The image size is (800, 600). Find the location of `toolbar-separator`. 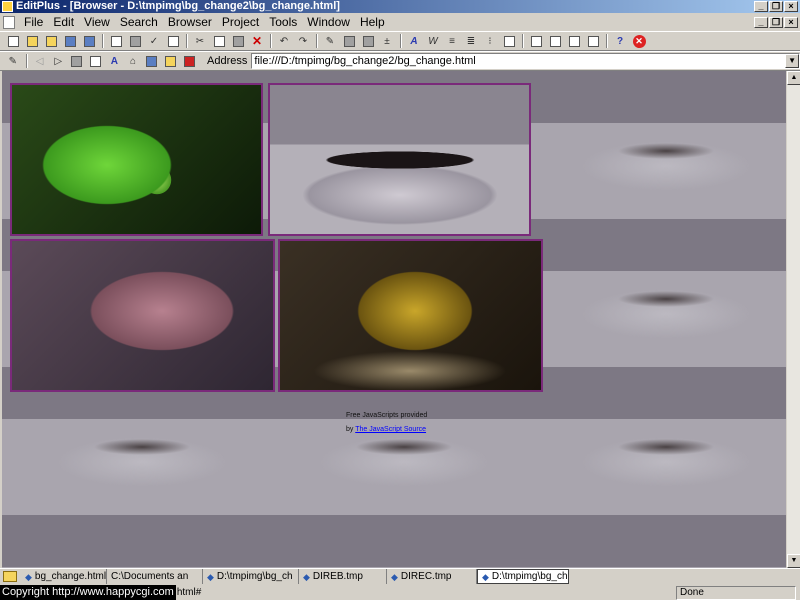

toolbar-separator is located at coordinates (26, 61).